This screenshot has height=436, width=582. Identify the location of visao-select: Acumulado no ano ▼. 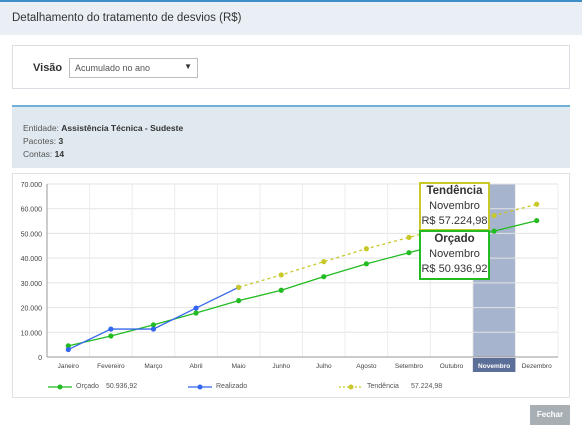
(133, 68).